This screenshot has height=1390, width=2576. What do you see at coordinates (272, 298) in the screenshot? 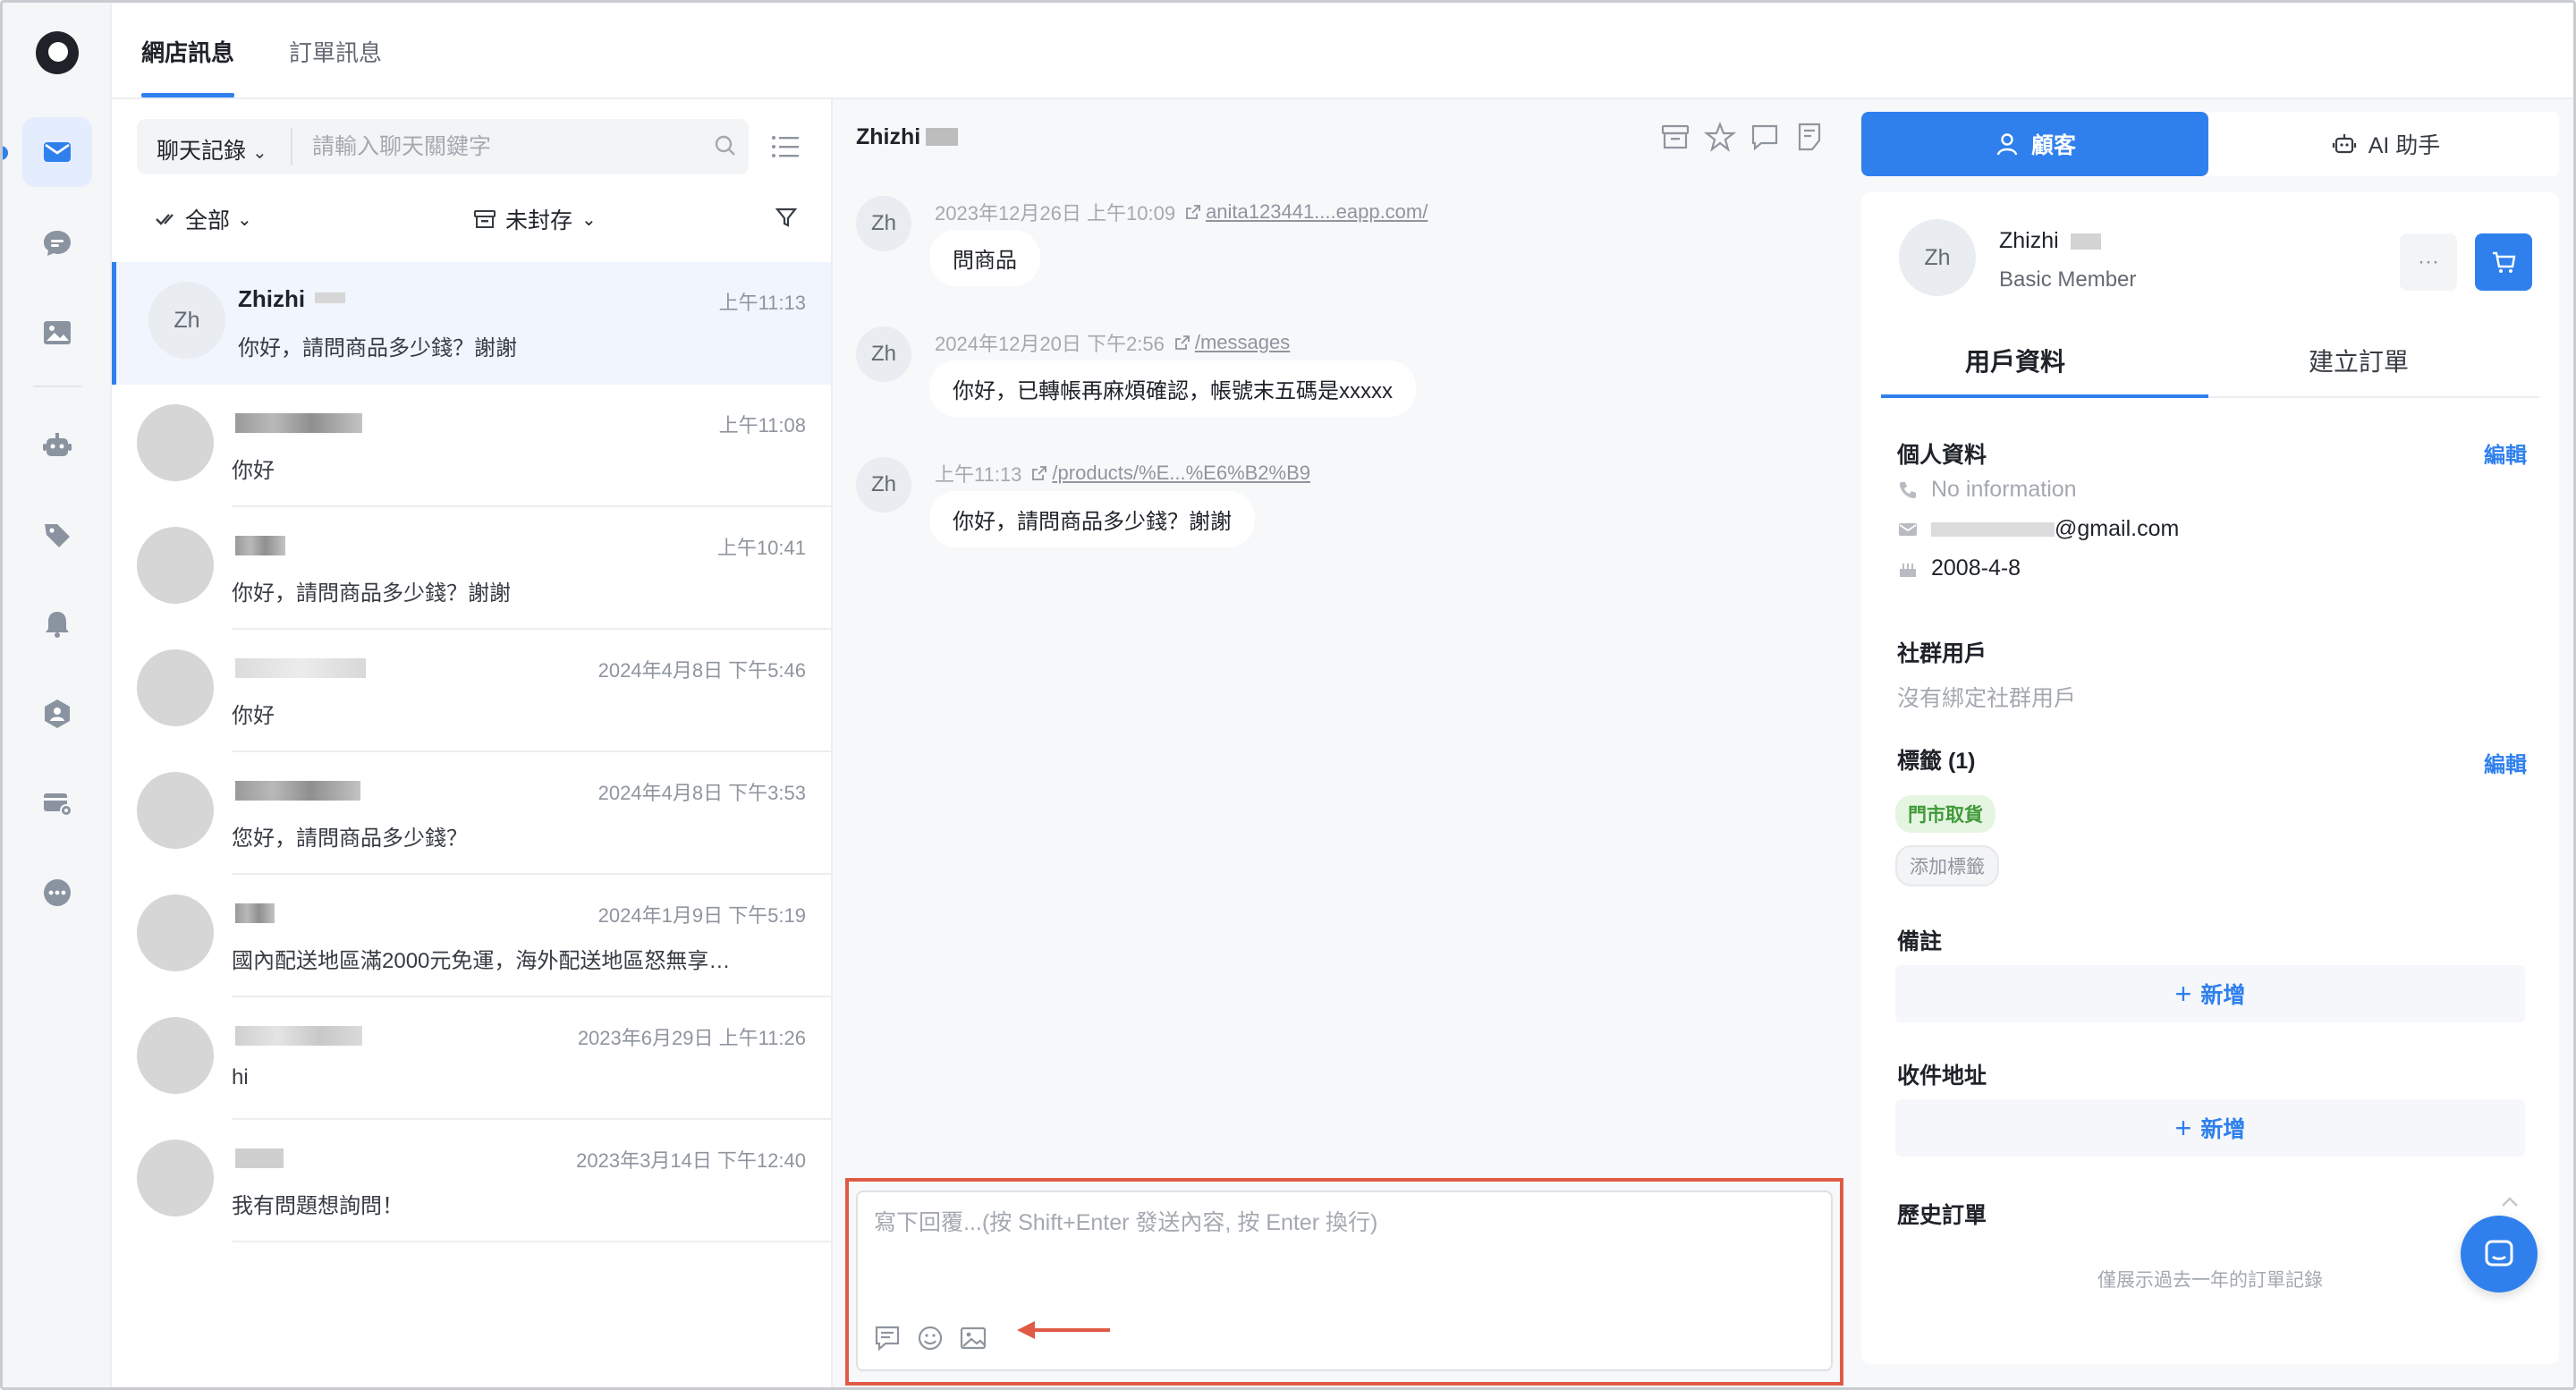
I see `conversation-name: Zhizhi` at bounding box center [272, 298].